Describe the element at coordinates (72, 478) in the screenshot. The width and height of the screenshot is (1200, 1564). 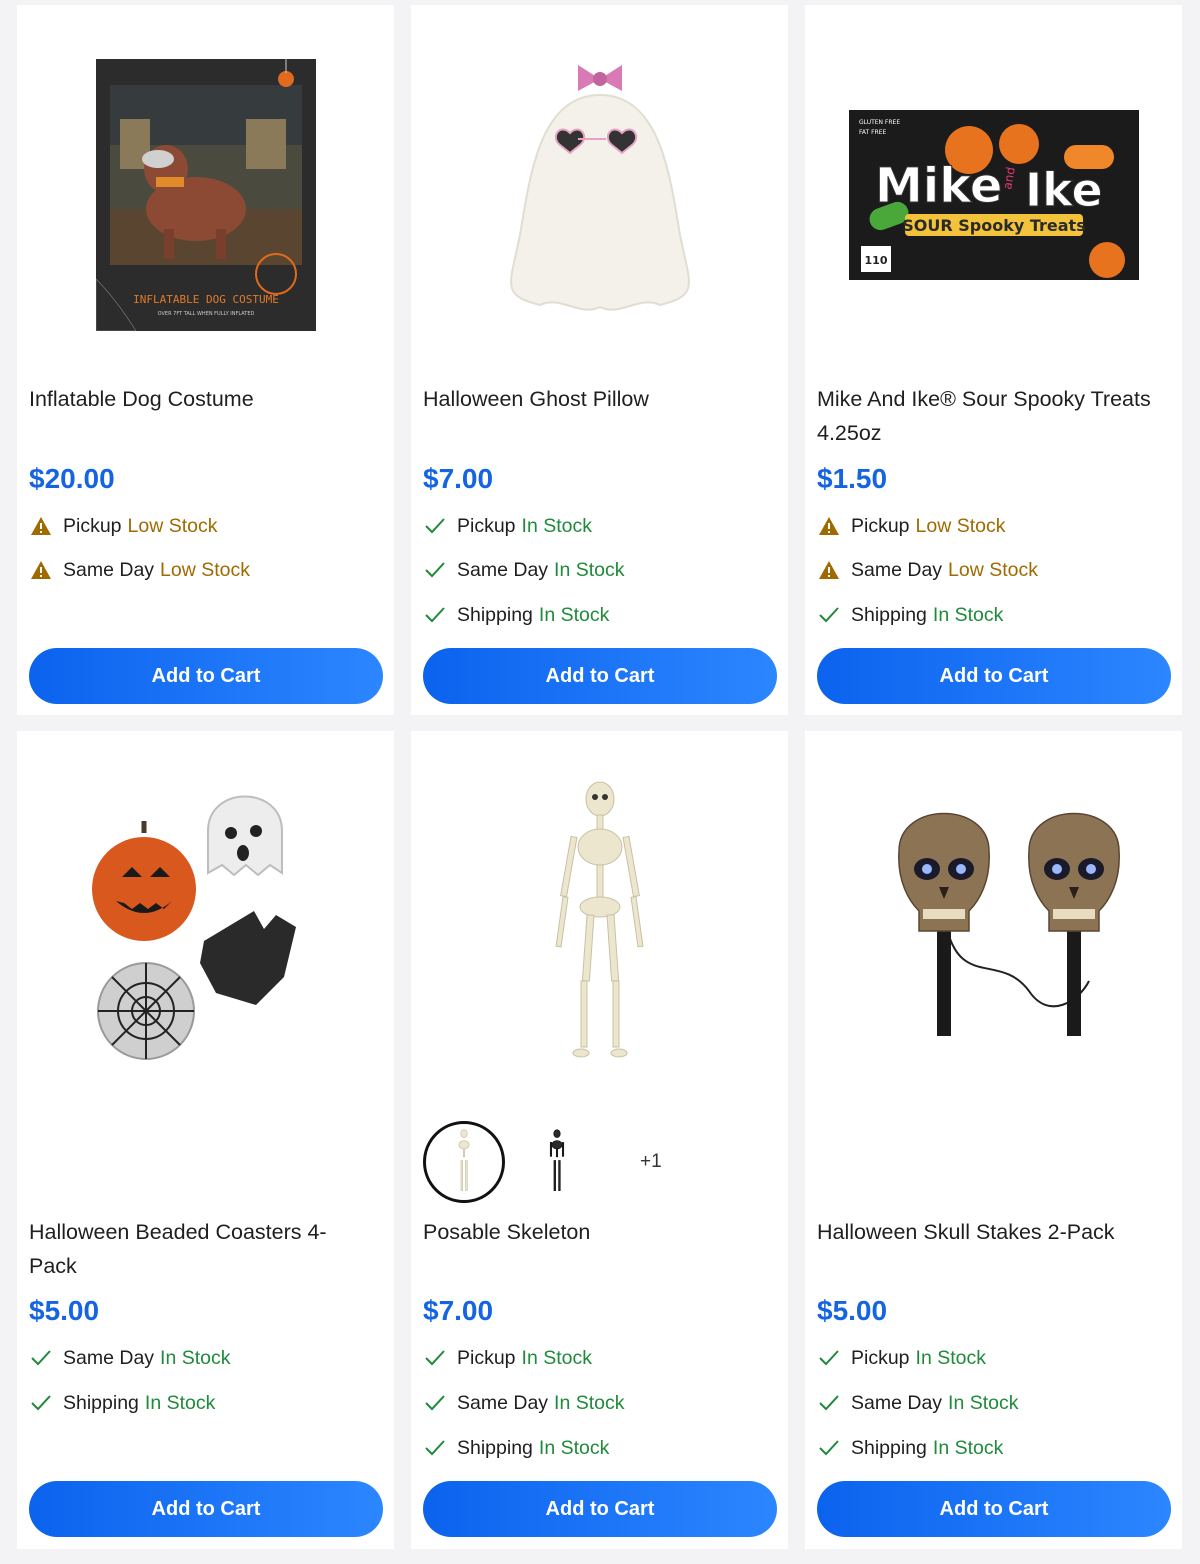
I see `product-price: $20.00` at that location.